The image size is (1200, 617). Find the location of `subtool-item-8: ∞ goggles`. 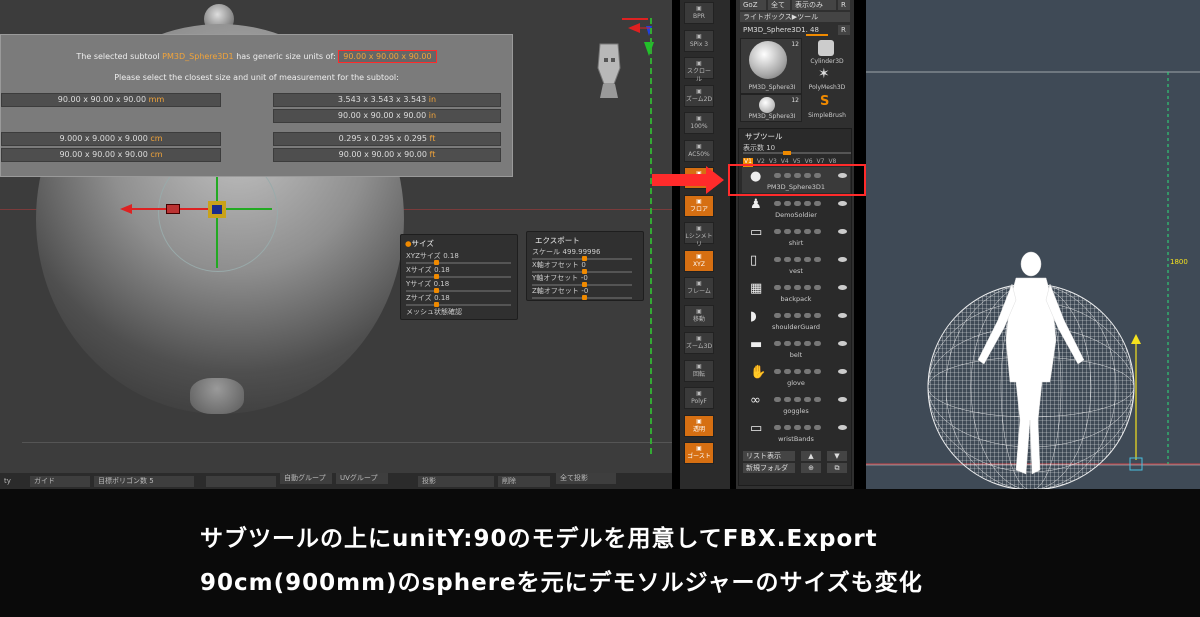

subtool-item-8: ∞ goggles is located at coordinates (796, 404).